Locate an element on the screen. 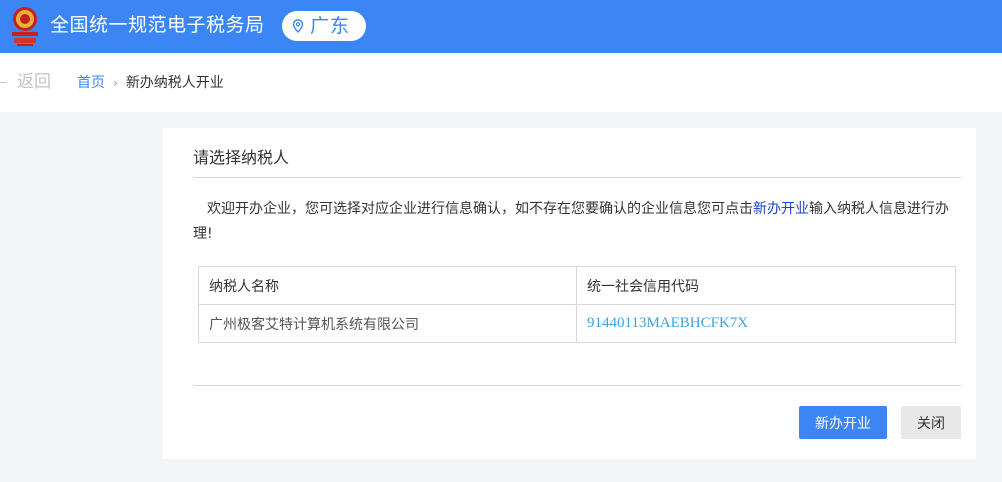 This screenshot has width=1002, height=482. top-header: 全国统一规范电子税务局 广东 is located at coordinates (501, 26).